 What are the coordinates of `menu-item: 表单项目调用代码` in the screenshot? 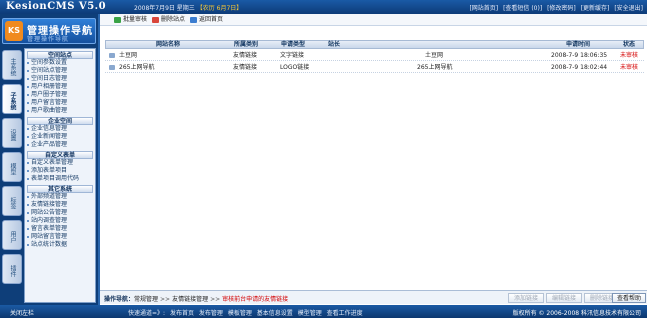 It's located at (60, 179).